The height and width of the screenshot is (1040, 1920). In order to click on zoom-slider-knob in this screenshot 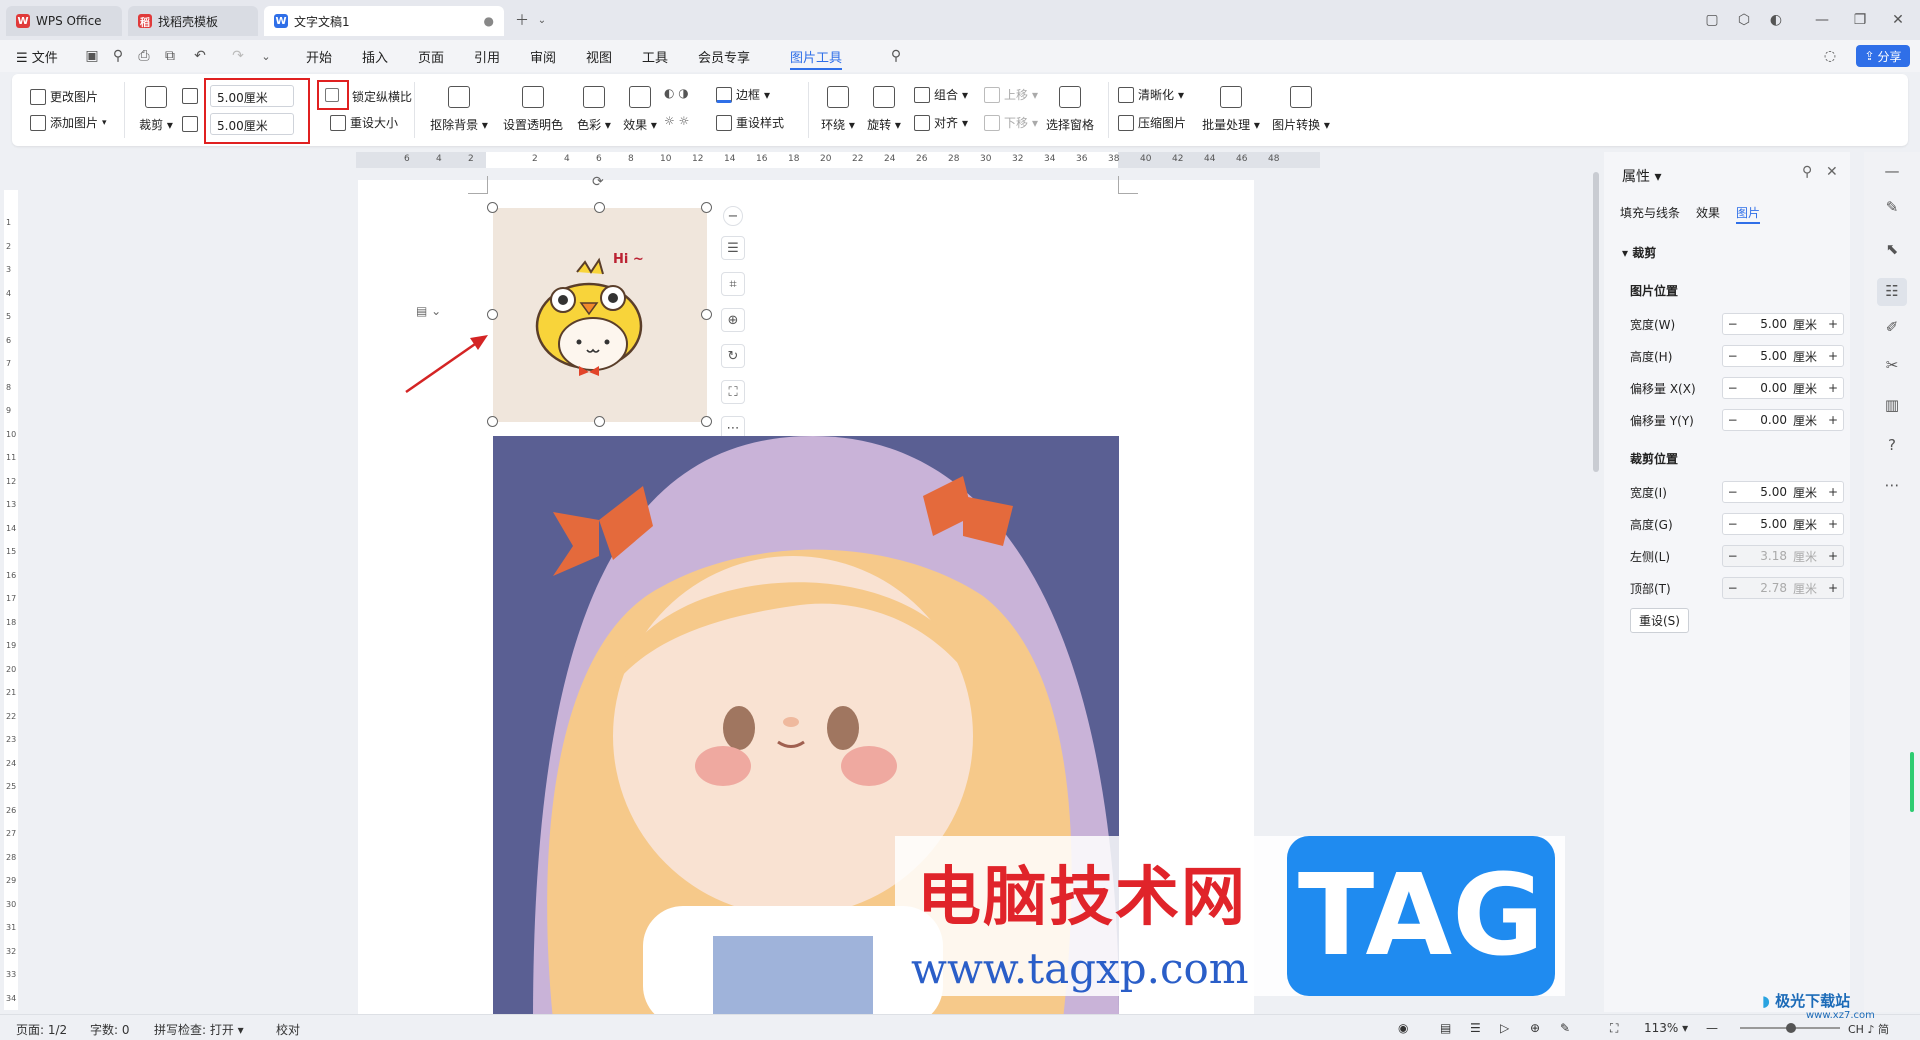, I will do `click(1791, 1028)`.